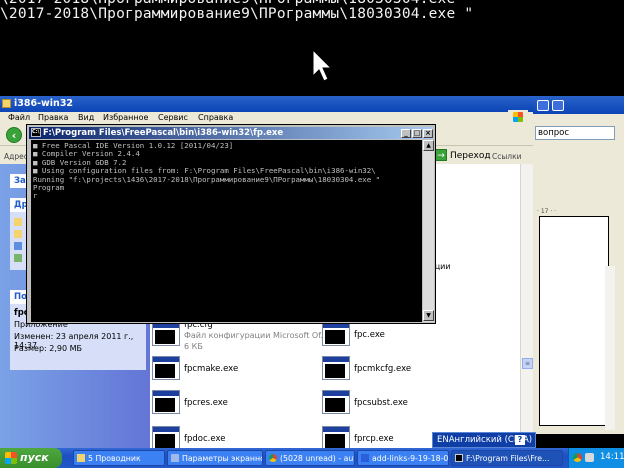 This screenshot has height=468, width=624. I want to click on scroll-thumb-grip-icon: ≡, so click(527, 363).